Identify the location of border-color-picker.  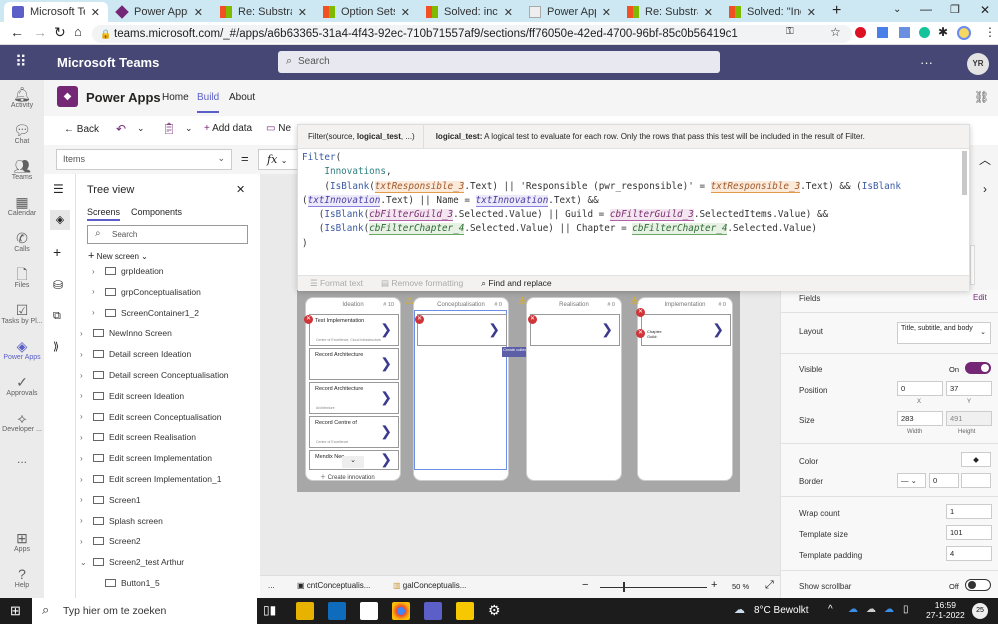
(976, 480).